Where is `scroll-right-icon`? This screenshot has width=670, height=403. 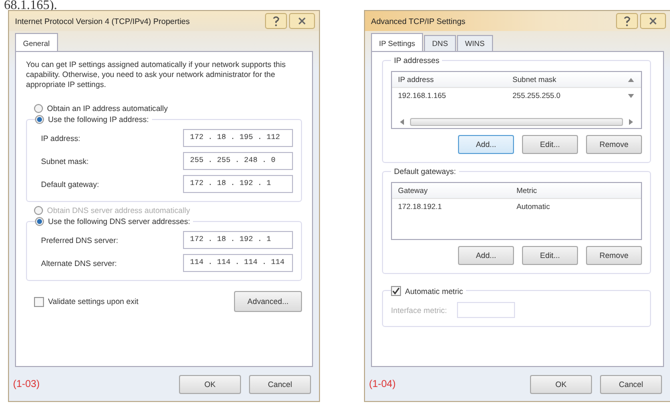 scroll-right-icon is located at coordinates (631, 122).